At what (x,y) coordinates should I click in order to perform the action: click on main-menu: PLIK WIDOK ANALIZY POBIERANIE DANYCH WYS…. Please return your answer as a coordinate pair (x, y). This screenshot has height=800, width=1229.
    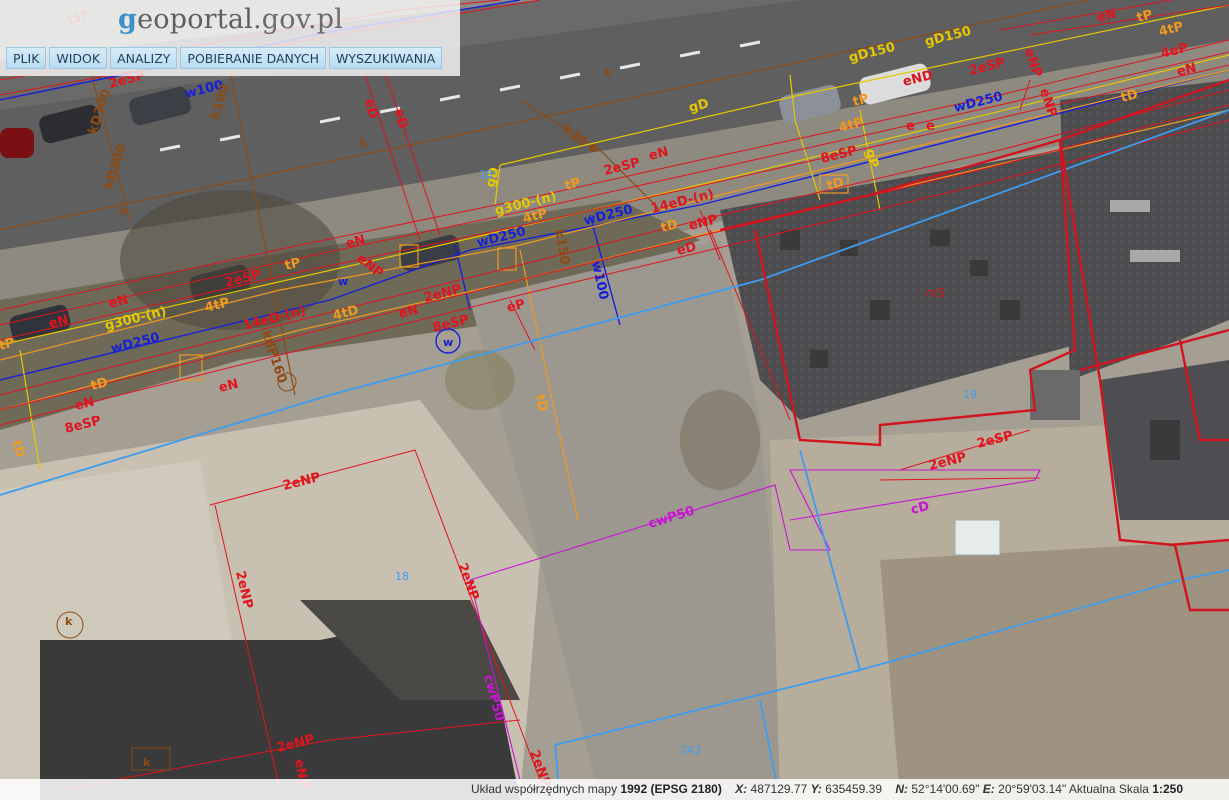
    Looking at the image, I should click on (224, 58).